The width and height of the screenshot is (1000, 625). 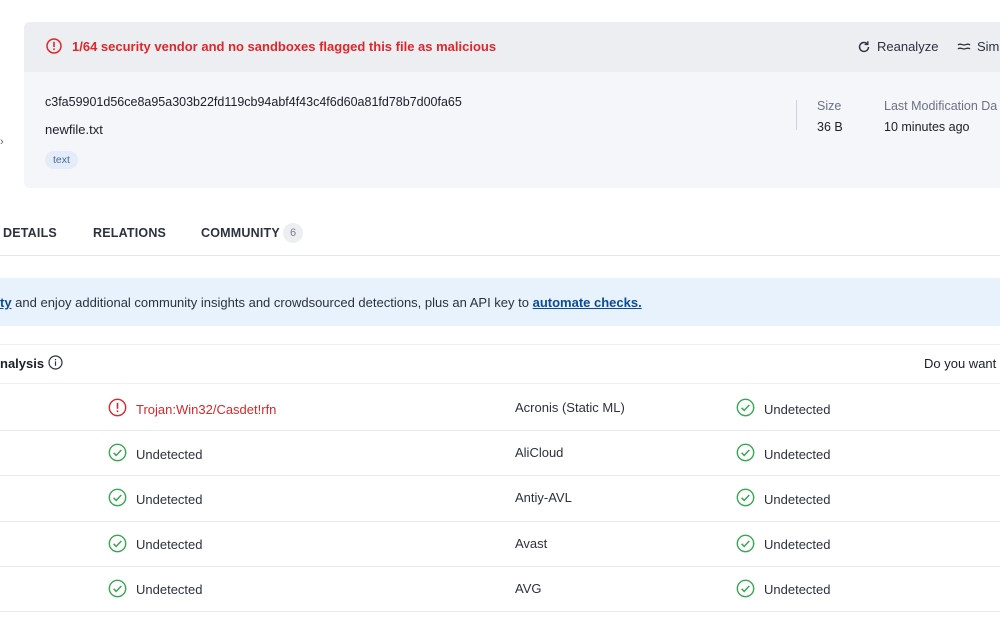 I want to click on analysis-prompt-text: Do you want t, so click(x=962, y=363).